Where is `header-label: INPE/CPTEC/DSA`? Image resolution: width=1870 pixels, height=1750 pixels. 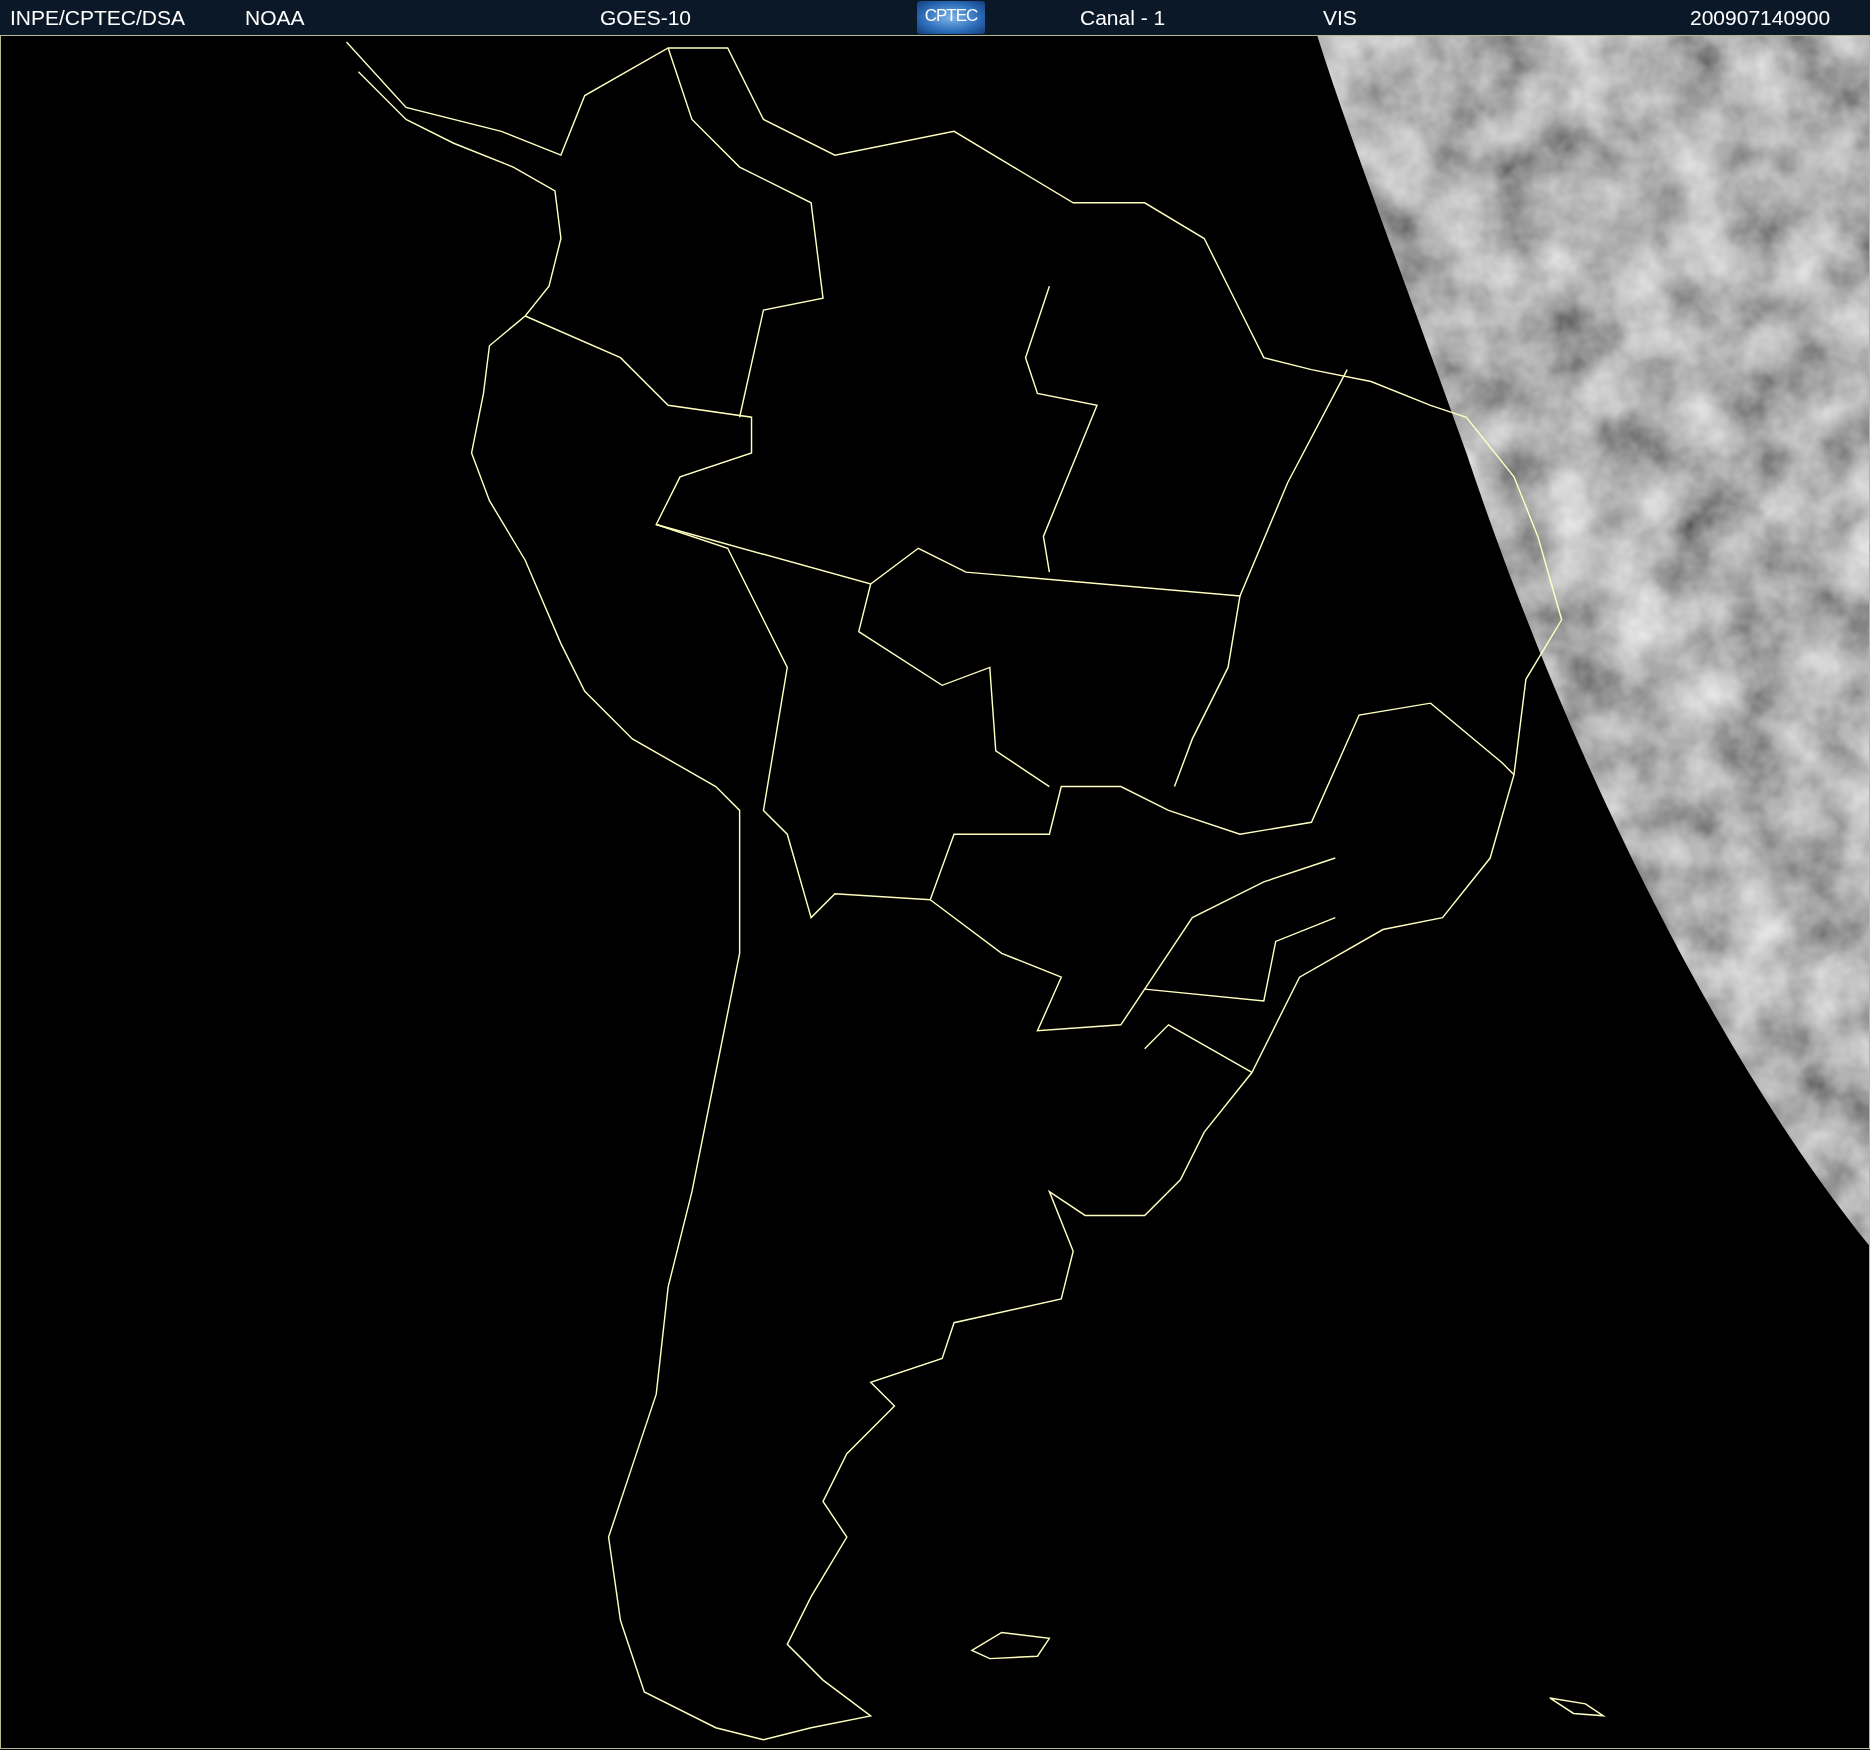 header-label: INPE/CPTEC/DSA is located at coordinates (98, 18).